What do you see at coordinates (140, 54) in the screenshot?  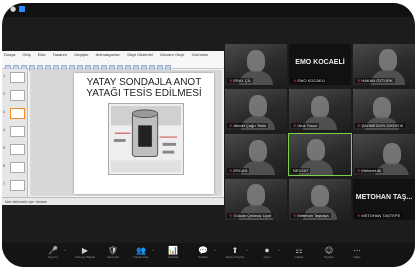 I see `ribbon-tab: Slayt Gösterisi` at bounding box center [140, 54].